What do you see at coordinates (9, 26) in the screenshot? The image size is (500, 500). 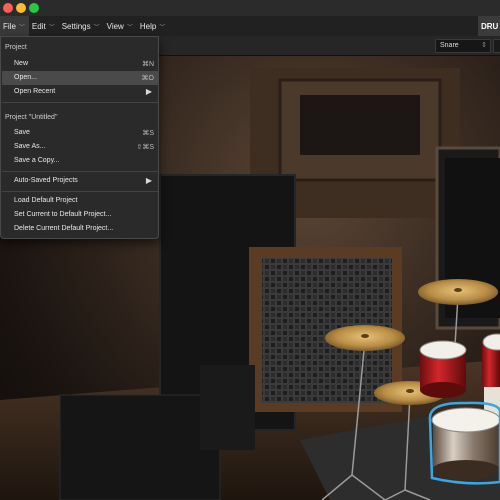 I see `menu-file-label: File` at bounding box center [9, 26].